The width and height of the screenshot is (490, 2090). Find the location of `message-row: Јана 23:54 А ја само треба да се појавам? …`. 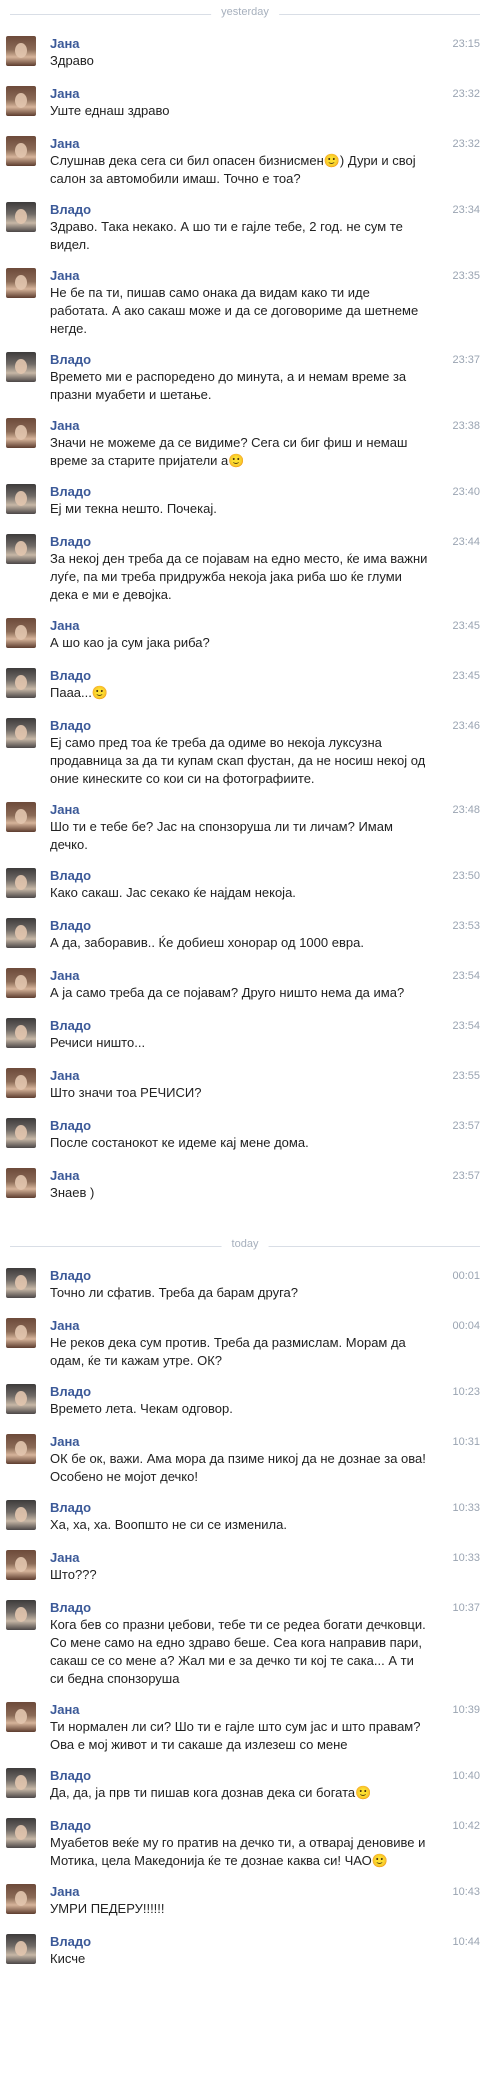

message-row: Јана 23:54 А ја само треба да се појавам? … is located at coordinates (245, 985).